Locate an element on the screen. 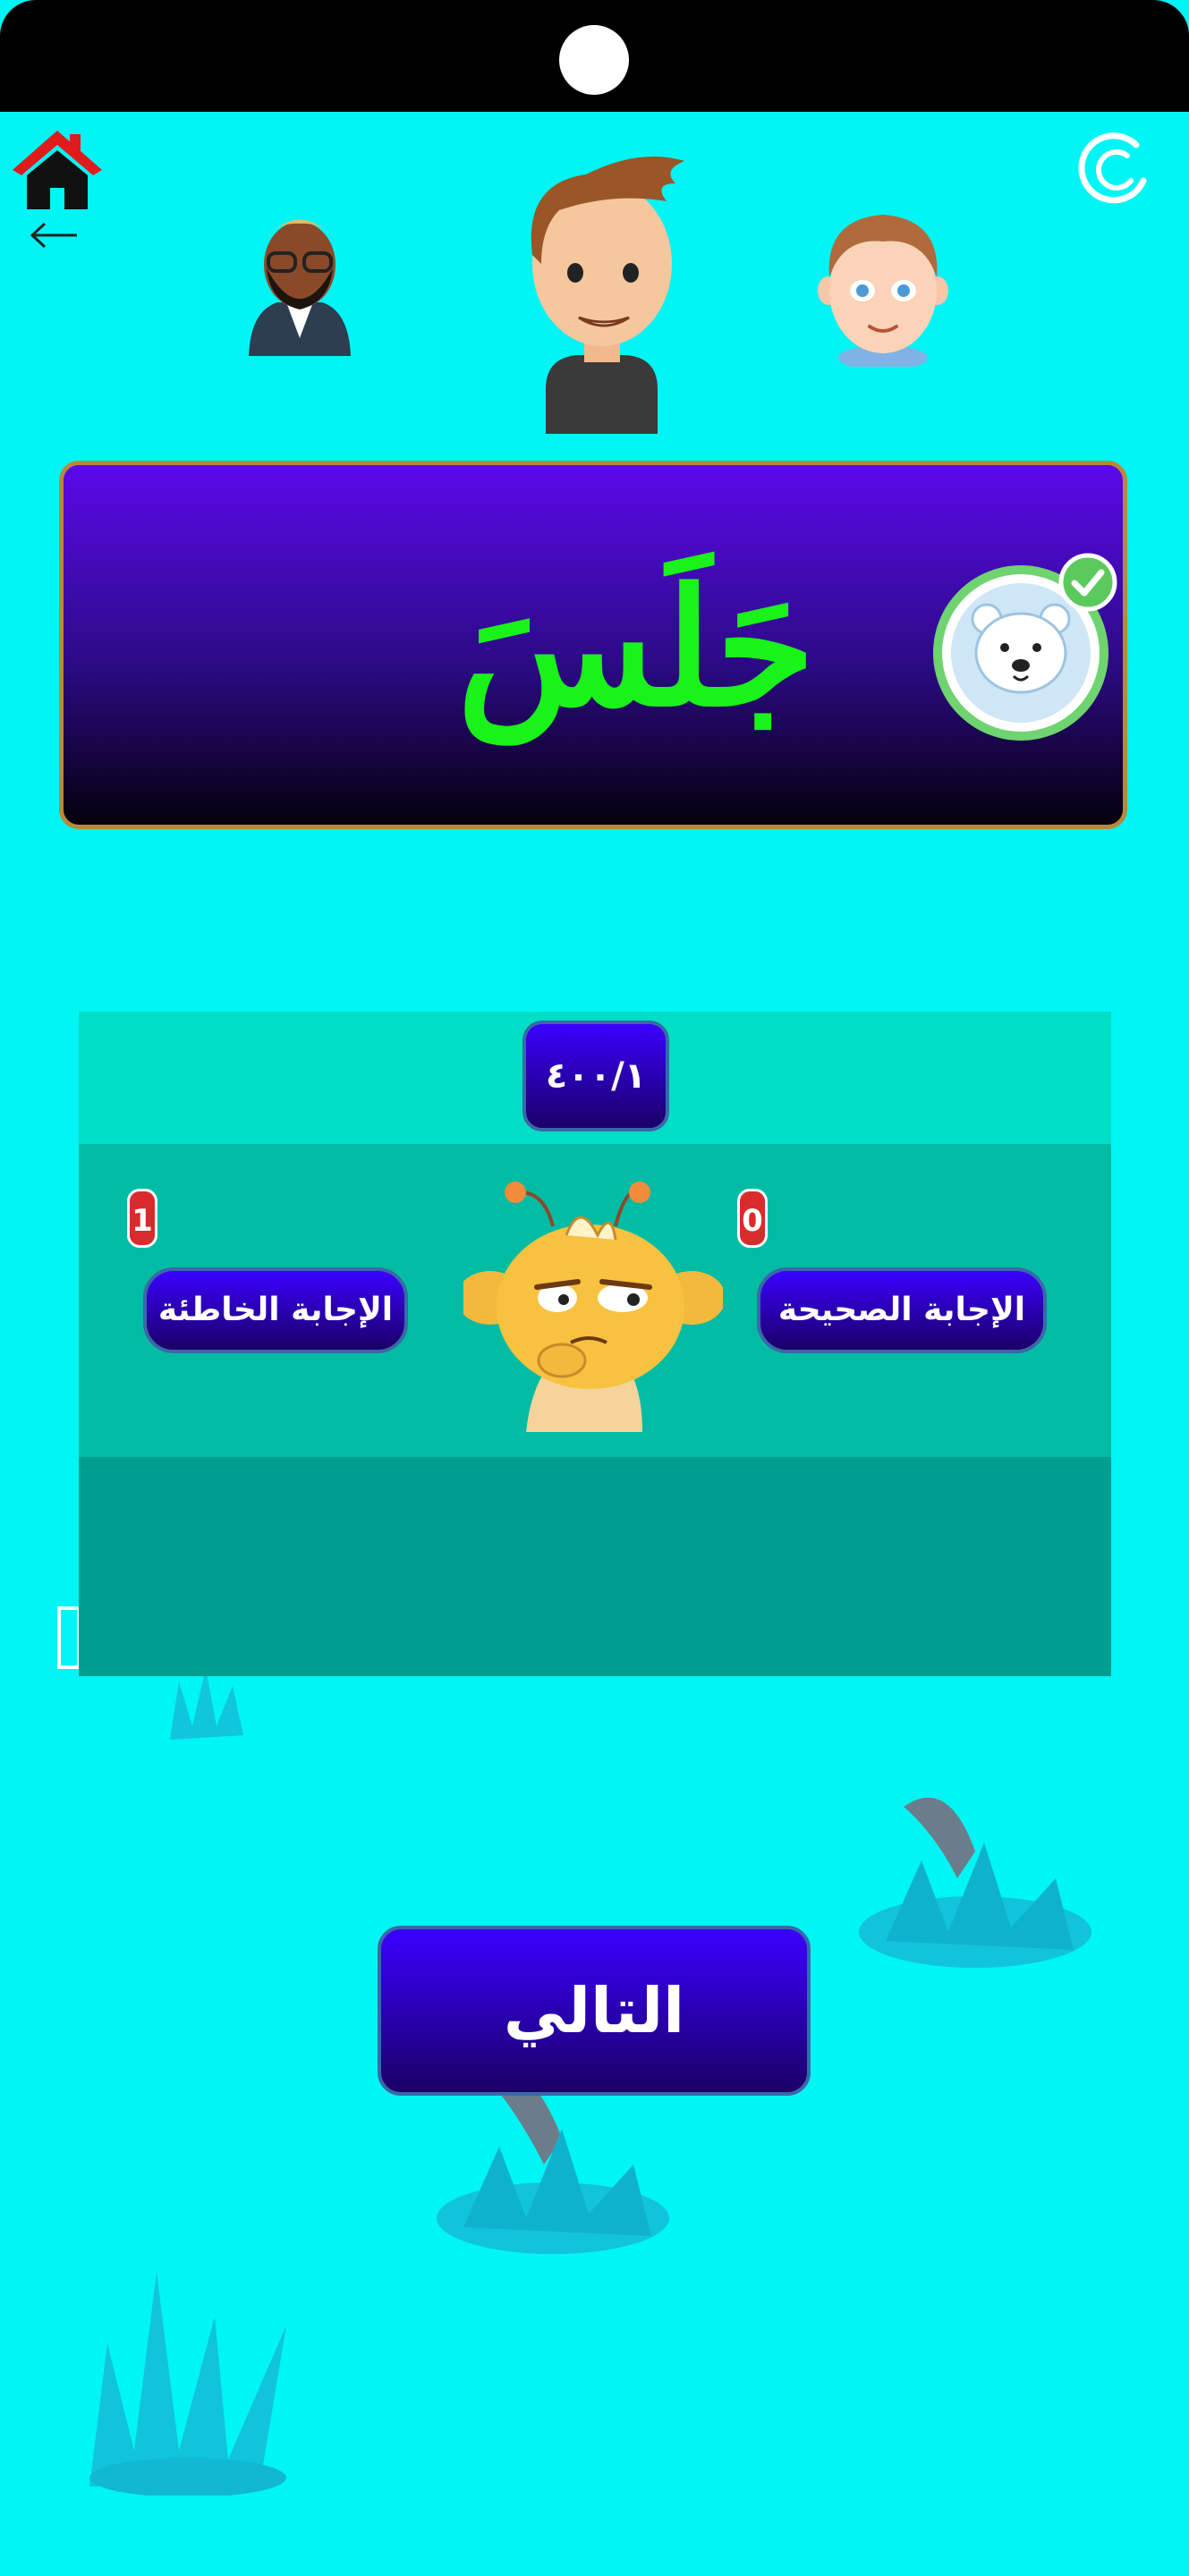  wrong-answer-button: الإجابة الخاطئة is located at coordinates (275, 1310).